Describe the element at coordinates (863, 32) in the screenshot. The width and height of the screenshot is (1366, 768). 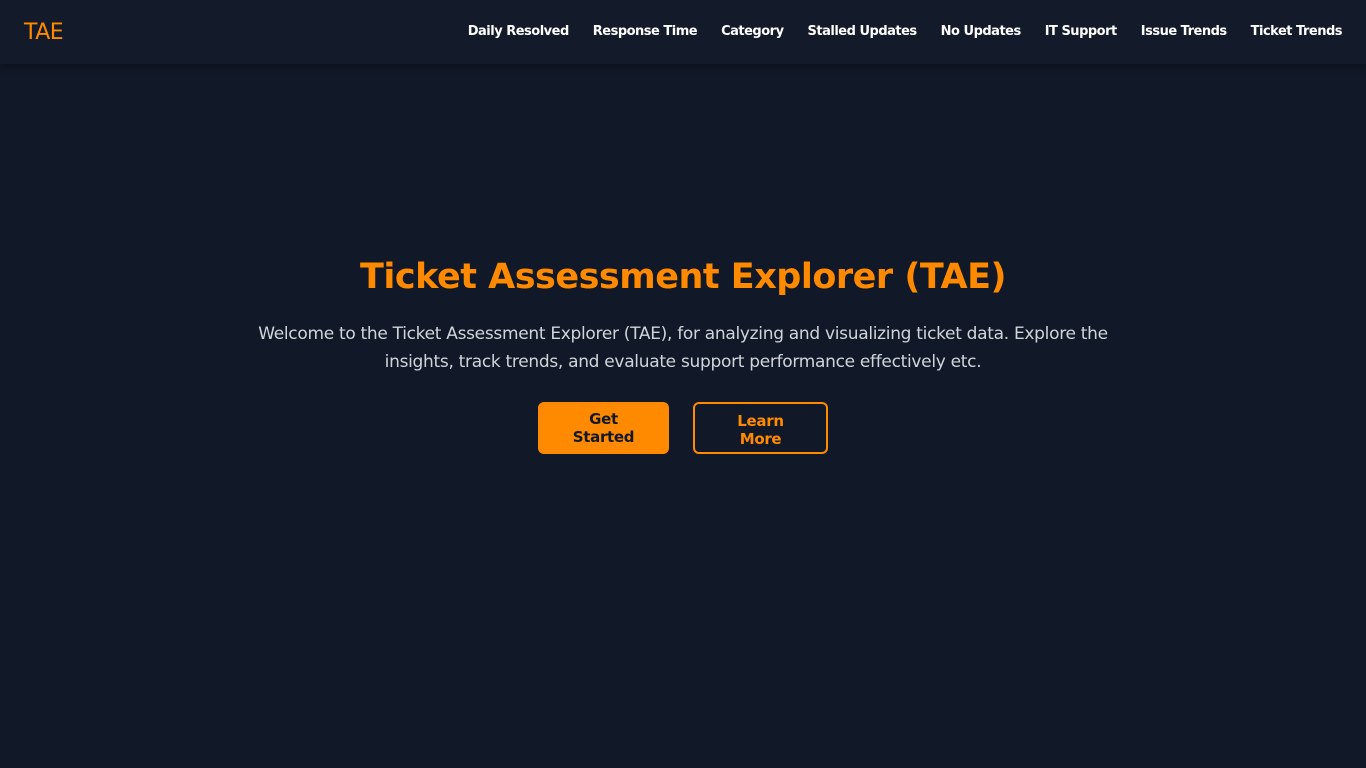
I see `nav-link-stalled-updates: Stalled Updates` at that location.